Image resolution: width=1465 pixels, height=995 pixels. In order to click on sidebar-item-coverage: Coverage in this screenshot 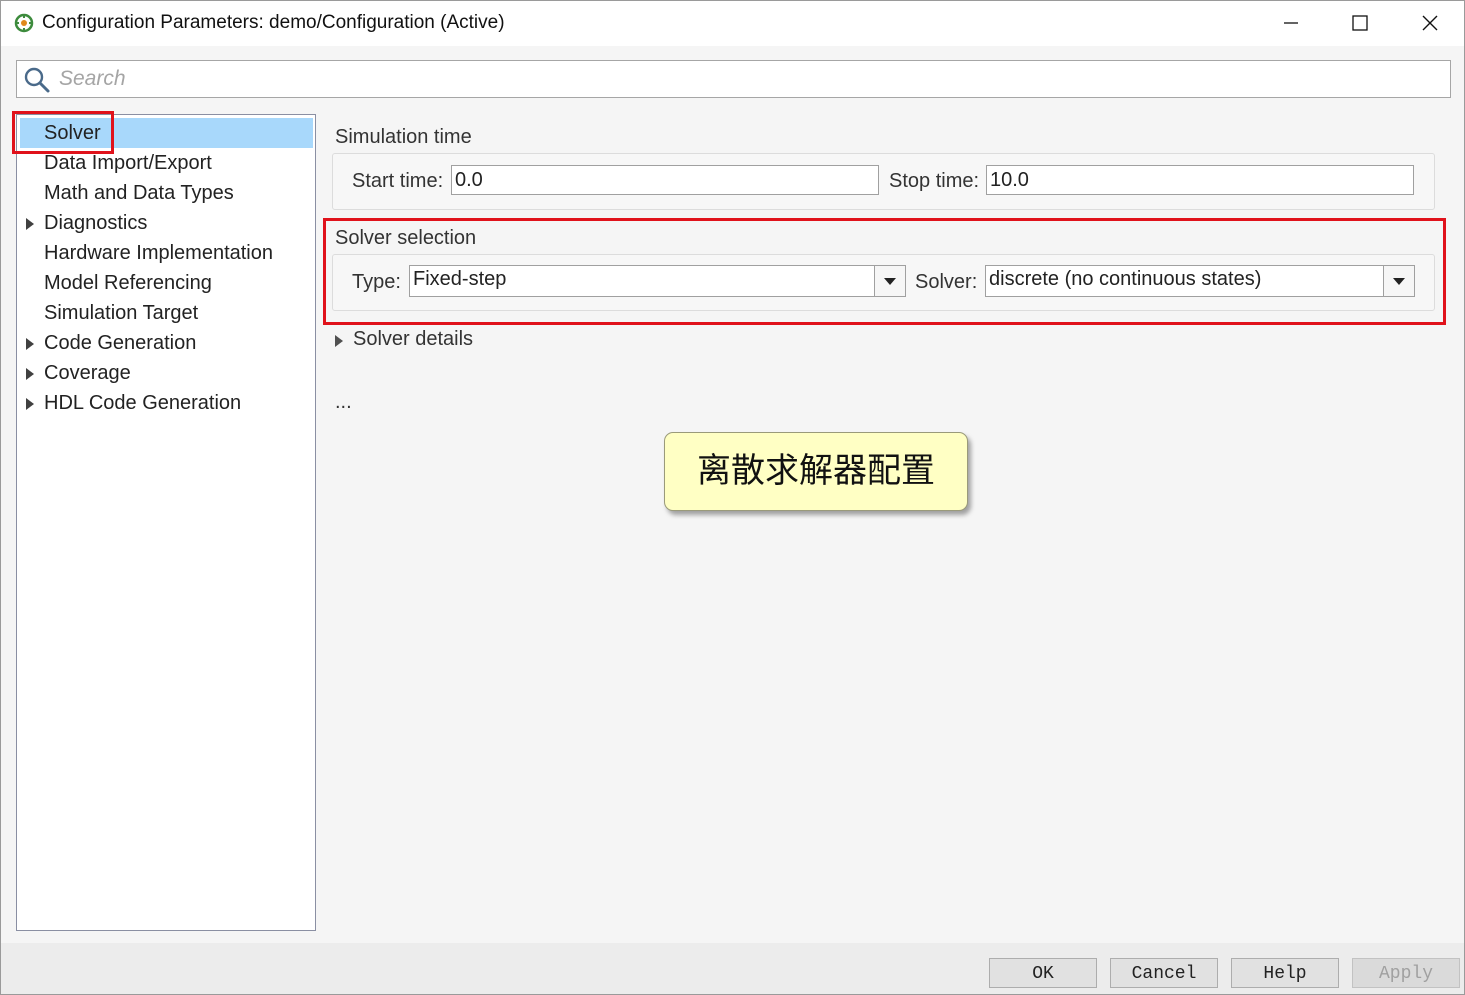, I will do `click(166, 373)`.